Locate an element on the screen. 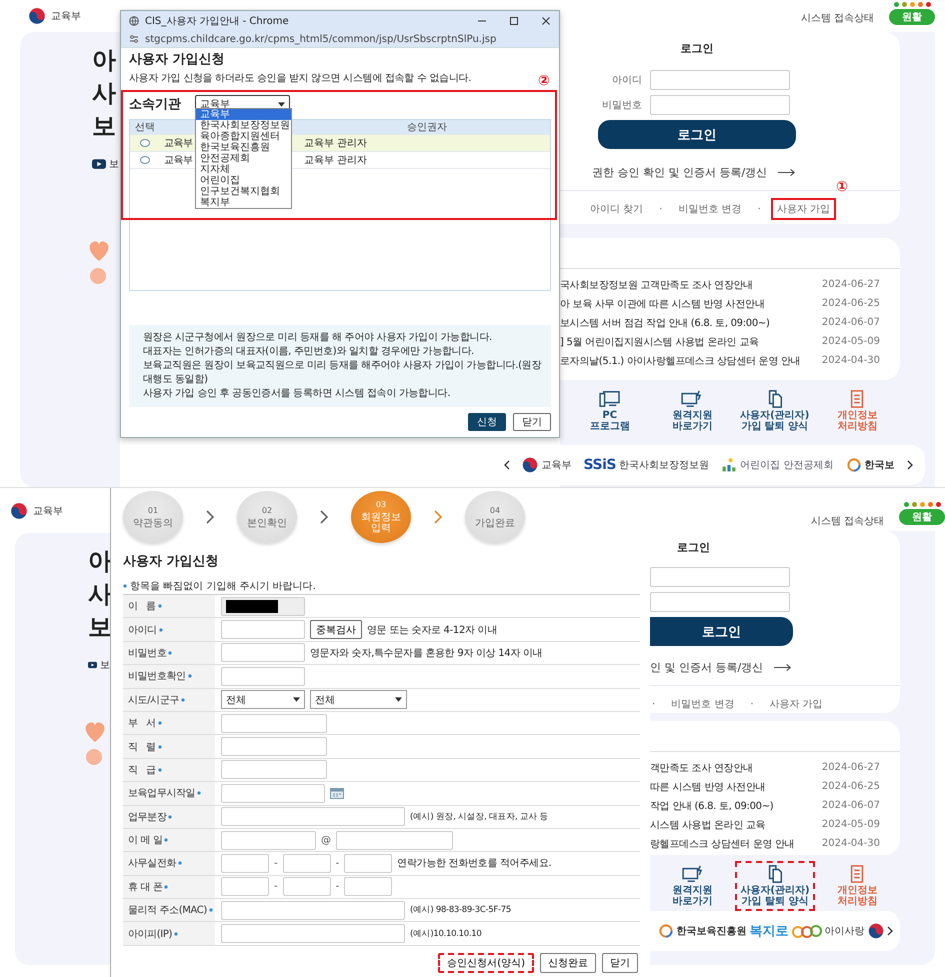  close-button: 닫기 is located at coordinates (532, 422).